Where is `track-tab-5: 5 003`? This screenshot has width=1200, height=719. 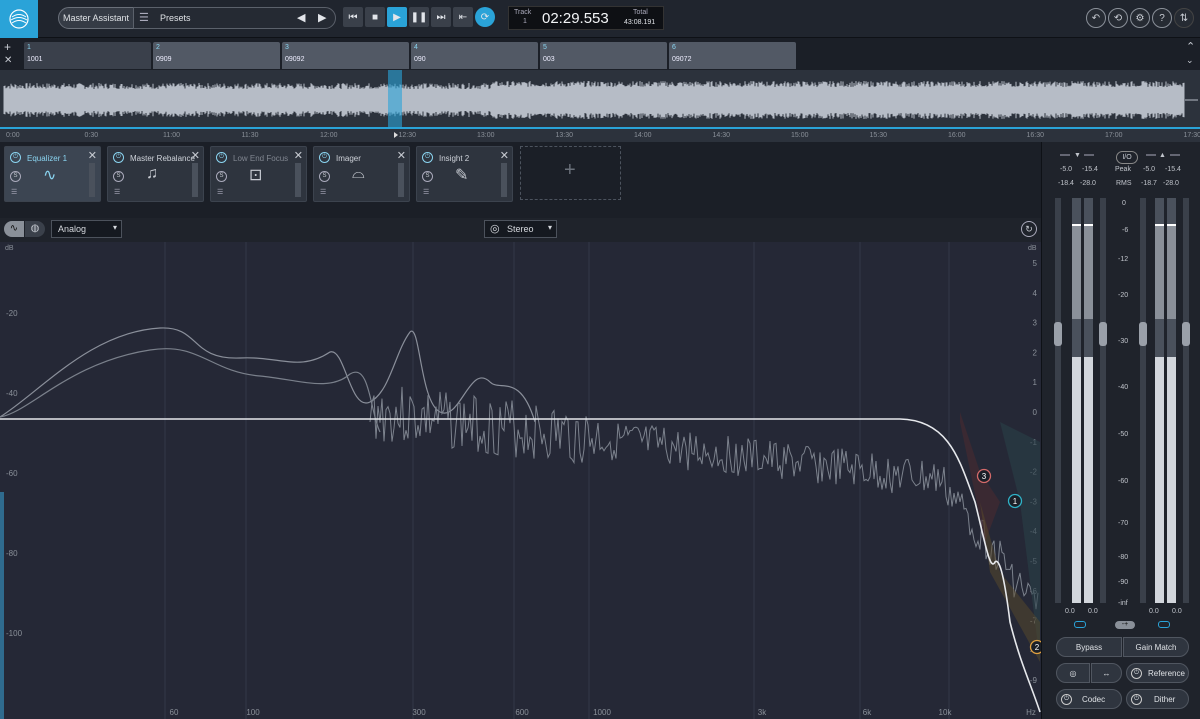 track-tab-5: 5 003 is located at coordinates (603, 55).